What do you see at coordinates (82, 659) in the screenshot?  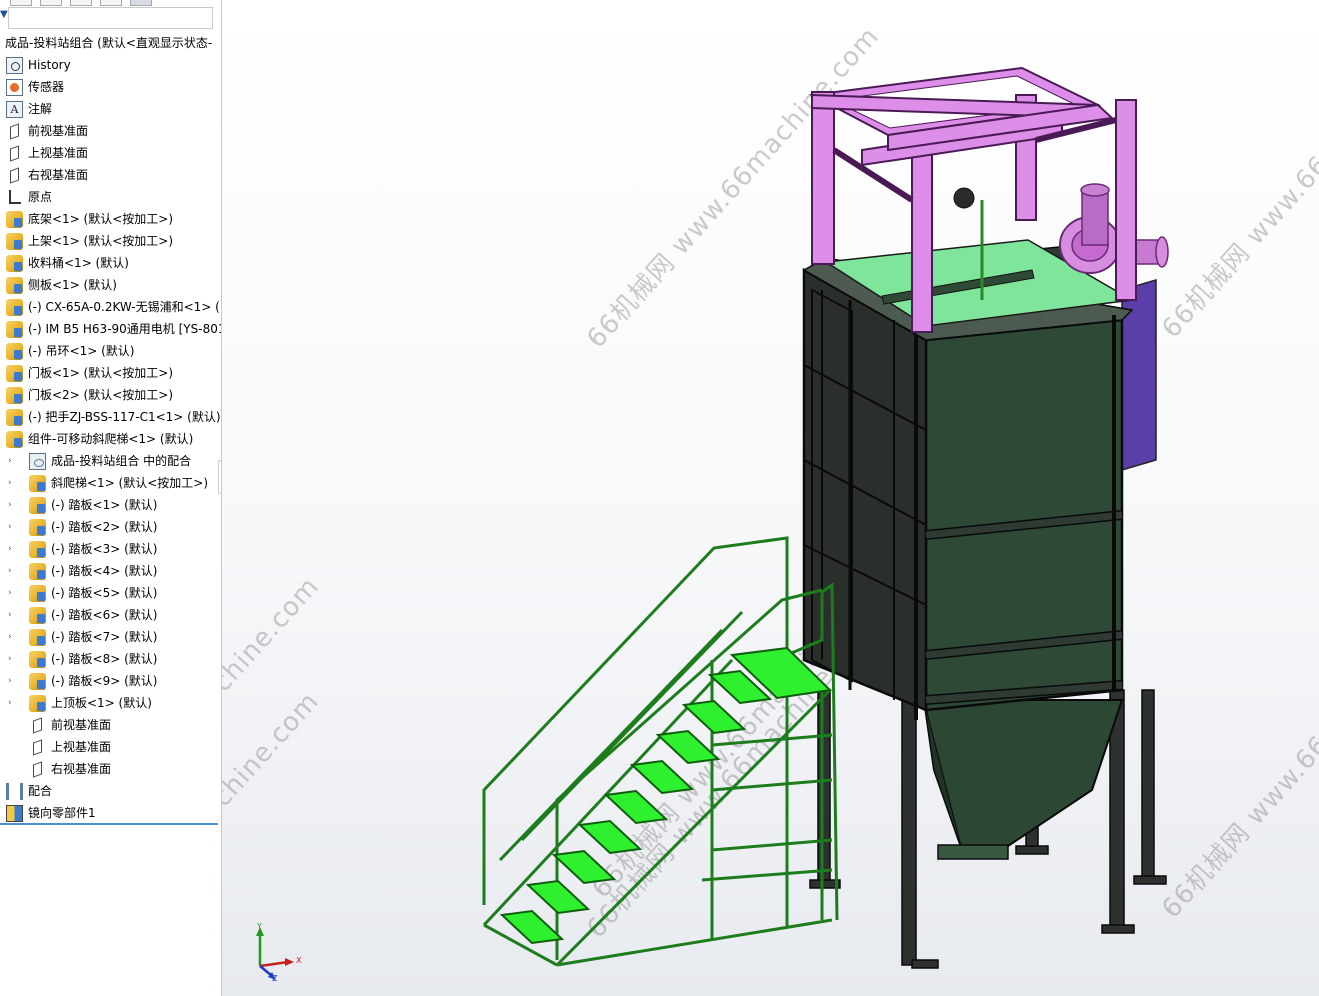 I see `tree-item: › (-) 踏板<8> (默认)` at bounding box center [82, 659].